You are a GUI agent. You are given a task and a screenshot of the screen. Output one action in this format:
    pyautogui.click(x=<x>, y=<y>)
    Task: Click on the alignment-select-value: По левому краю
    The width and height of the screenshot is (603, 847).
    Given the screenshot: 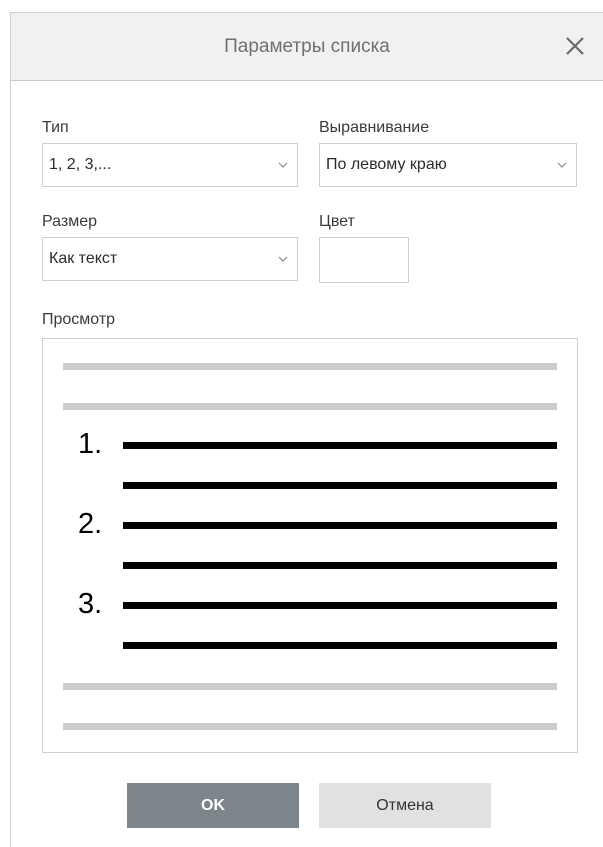 What is the action you would take?
    pyautogui.click(x=386, y=164)
    